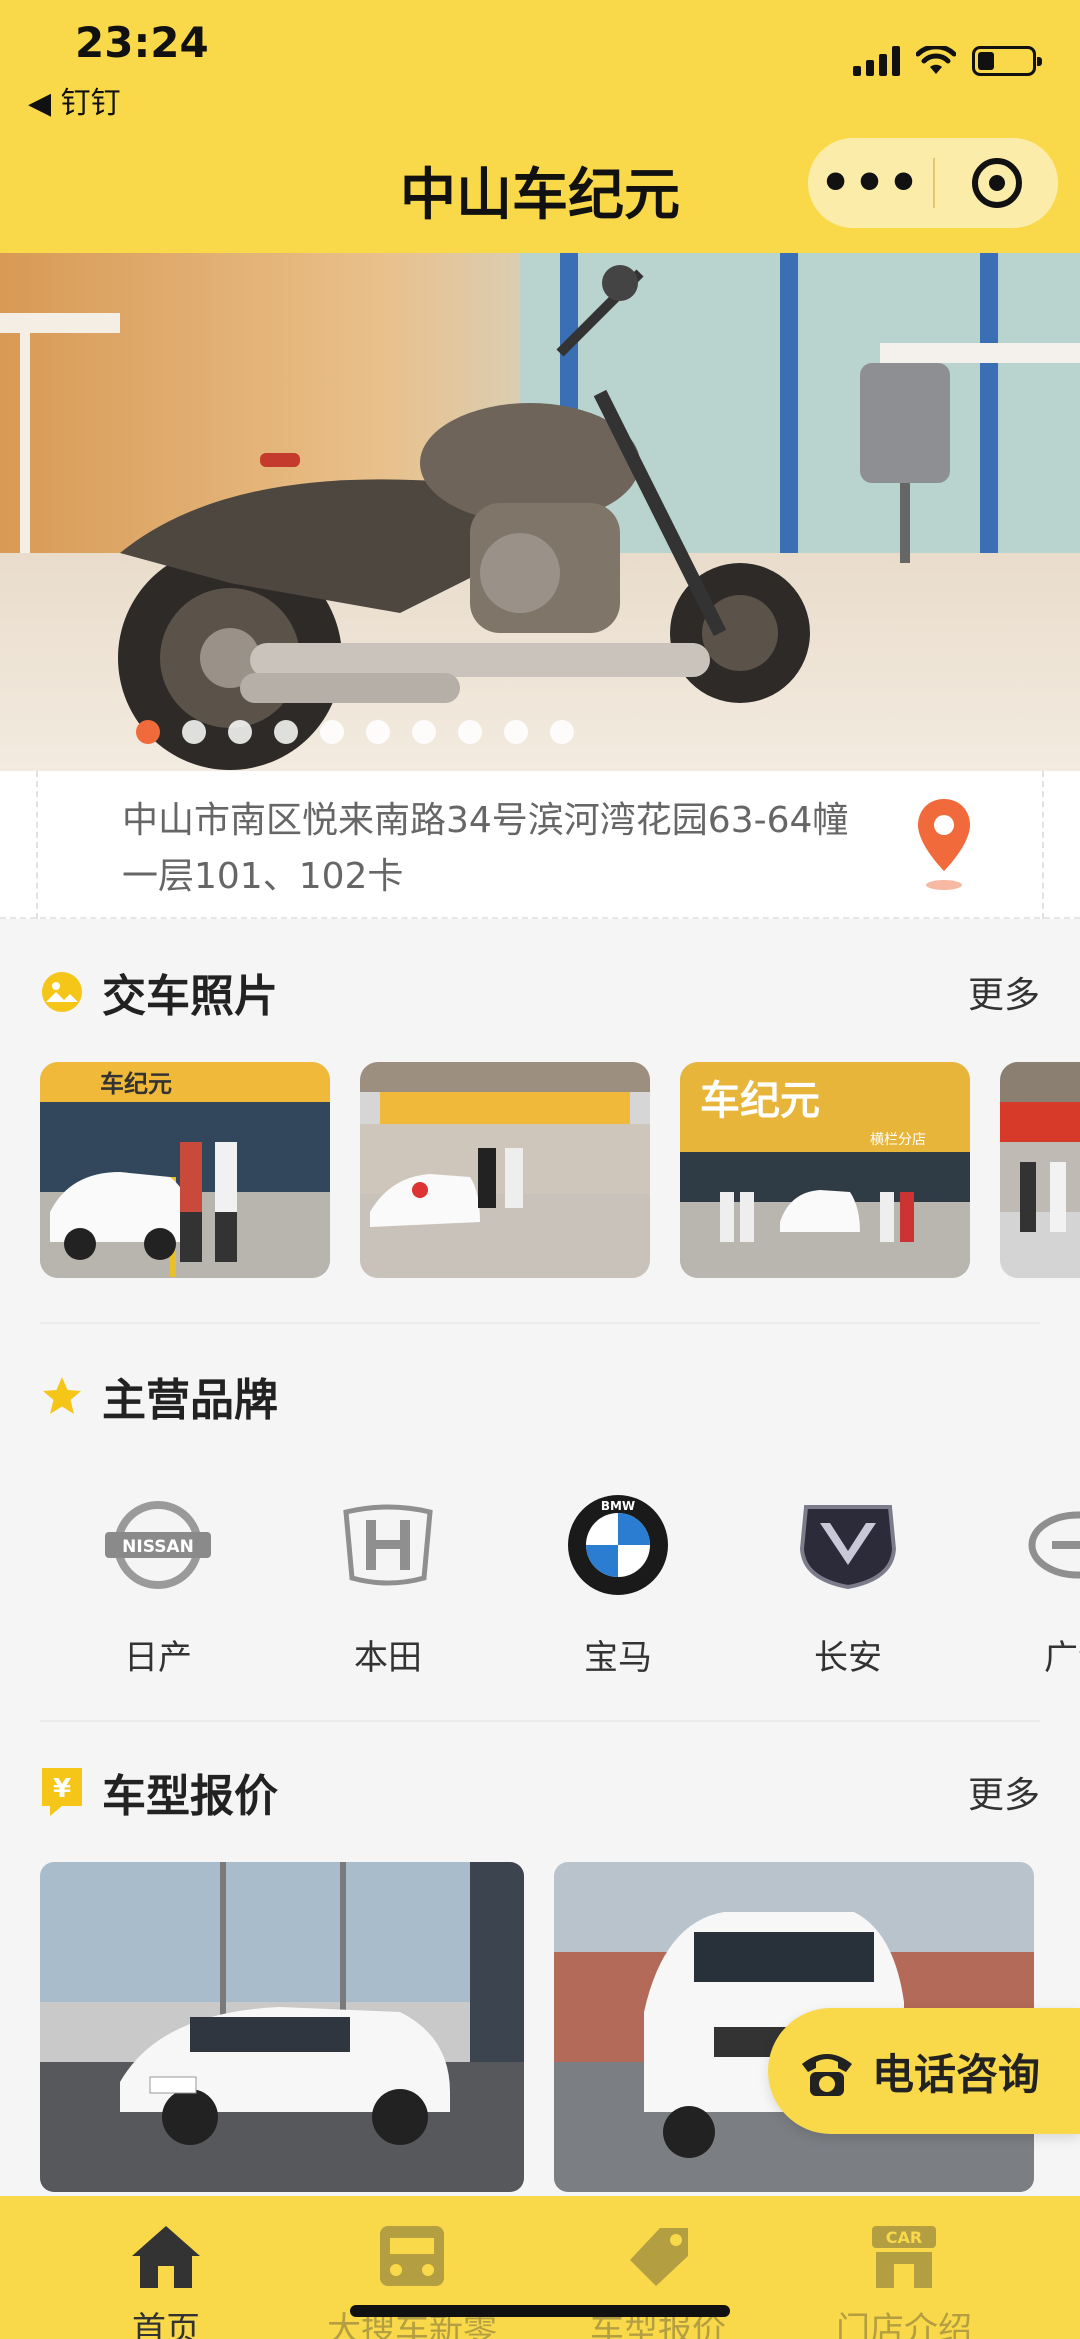 This screenshot has width=1080, height=2339. Describe the element at coordinates (142, 42) in the screenshot. I see `status-time: 23:24` at that location.